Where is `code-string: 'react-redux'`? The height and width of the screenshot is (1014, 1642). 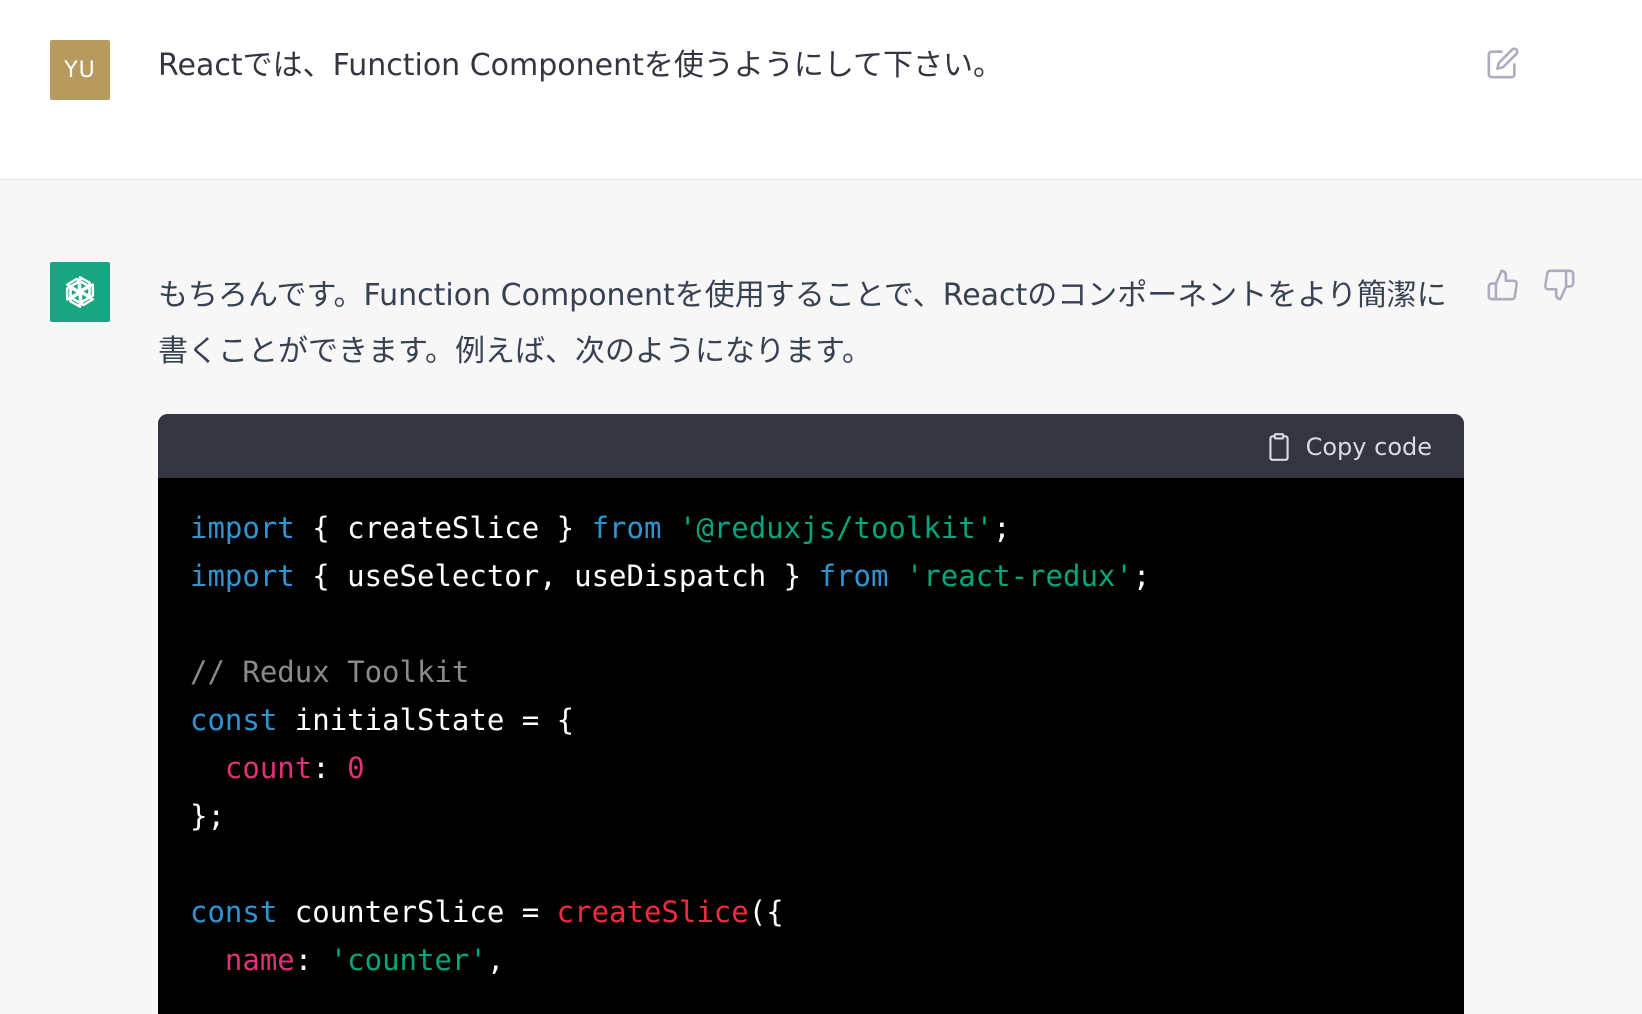 code-string: 'react-redux' is located at coordinates (1019, 576).